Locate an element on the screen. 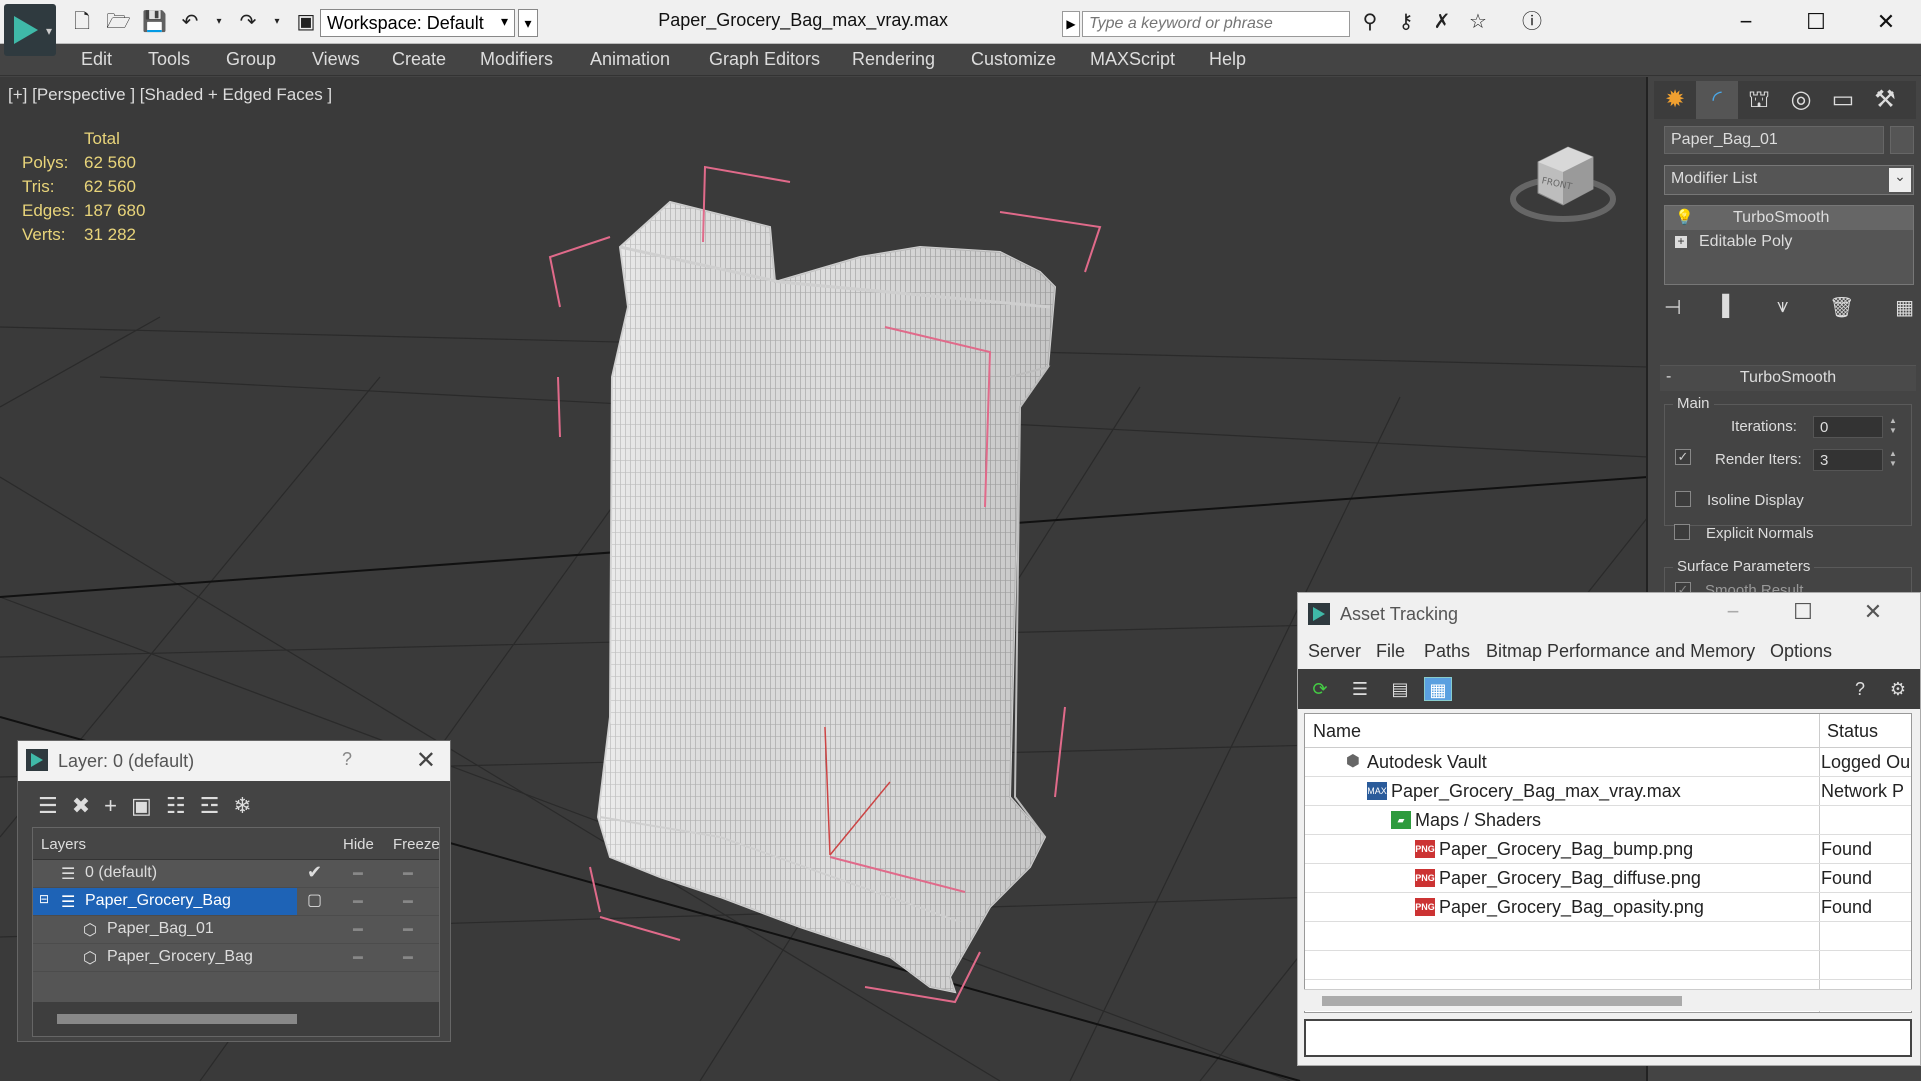 The image size is (1921, 1081). asset-row-vault: ⬢ Autodesk Vault Logged Ou is located at coordinates (1608, 762).